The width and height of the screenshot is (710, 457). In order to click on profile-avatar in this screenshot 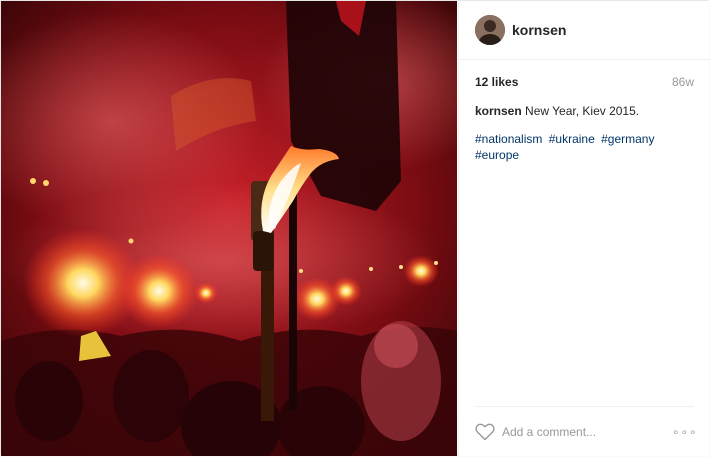, I will do `click(490, 30)`.